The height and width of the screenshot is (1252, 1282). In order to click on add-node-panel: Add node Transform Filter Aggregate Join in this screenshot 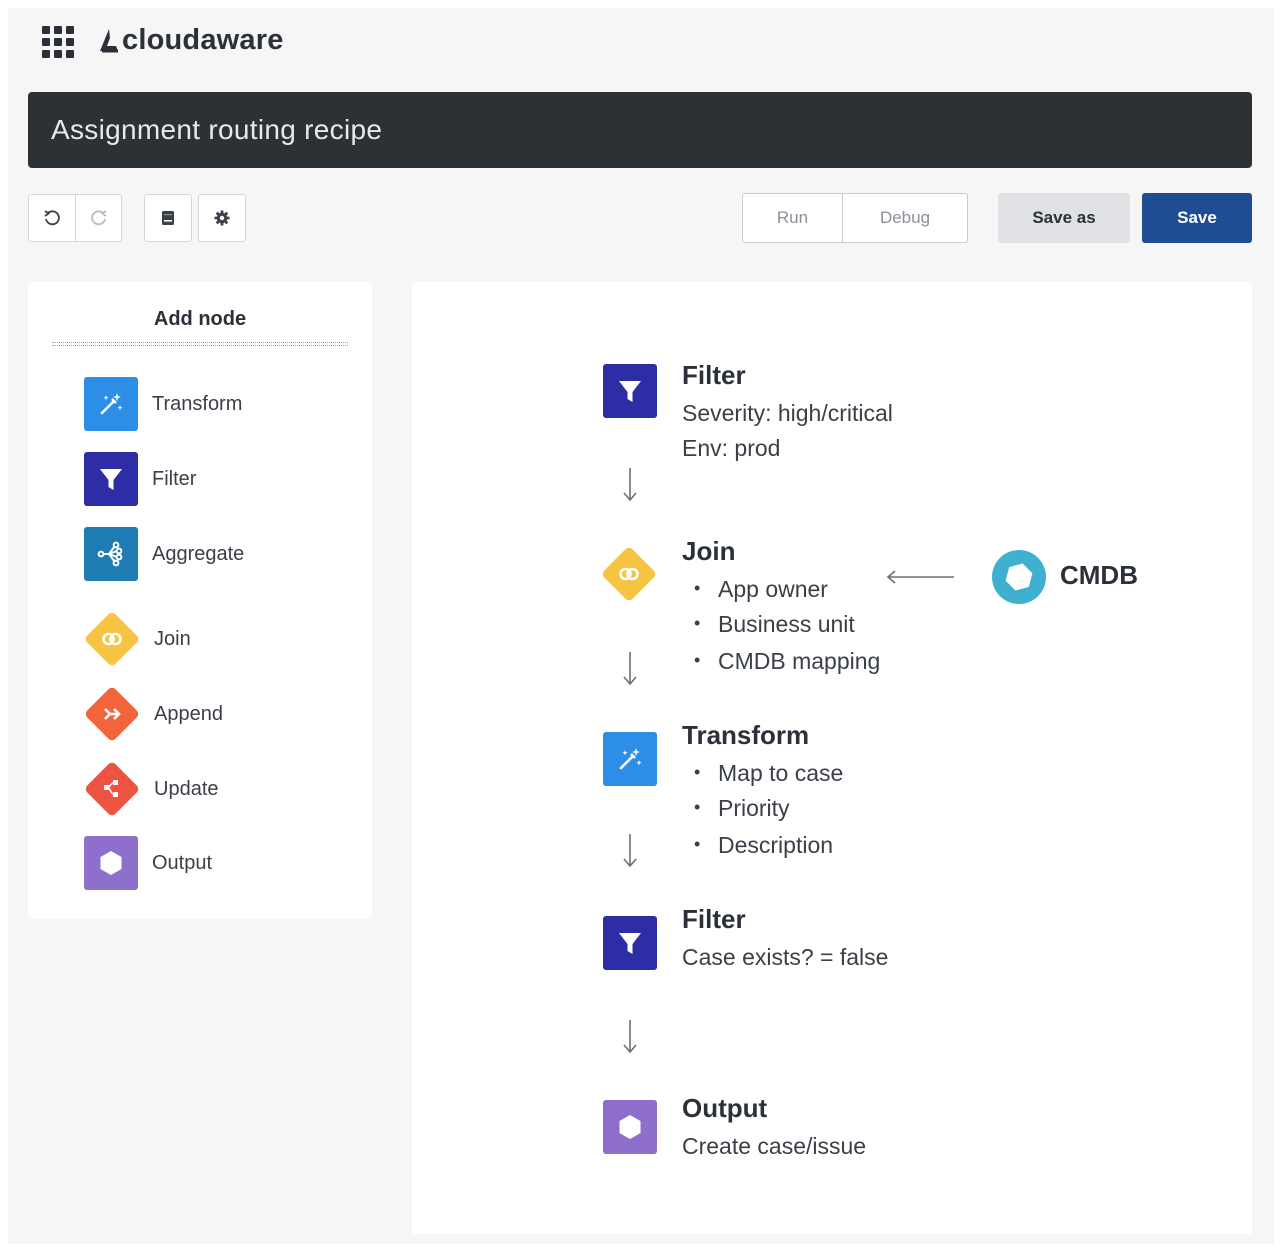, I will do `click(200, 600)`.